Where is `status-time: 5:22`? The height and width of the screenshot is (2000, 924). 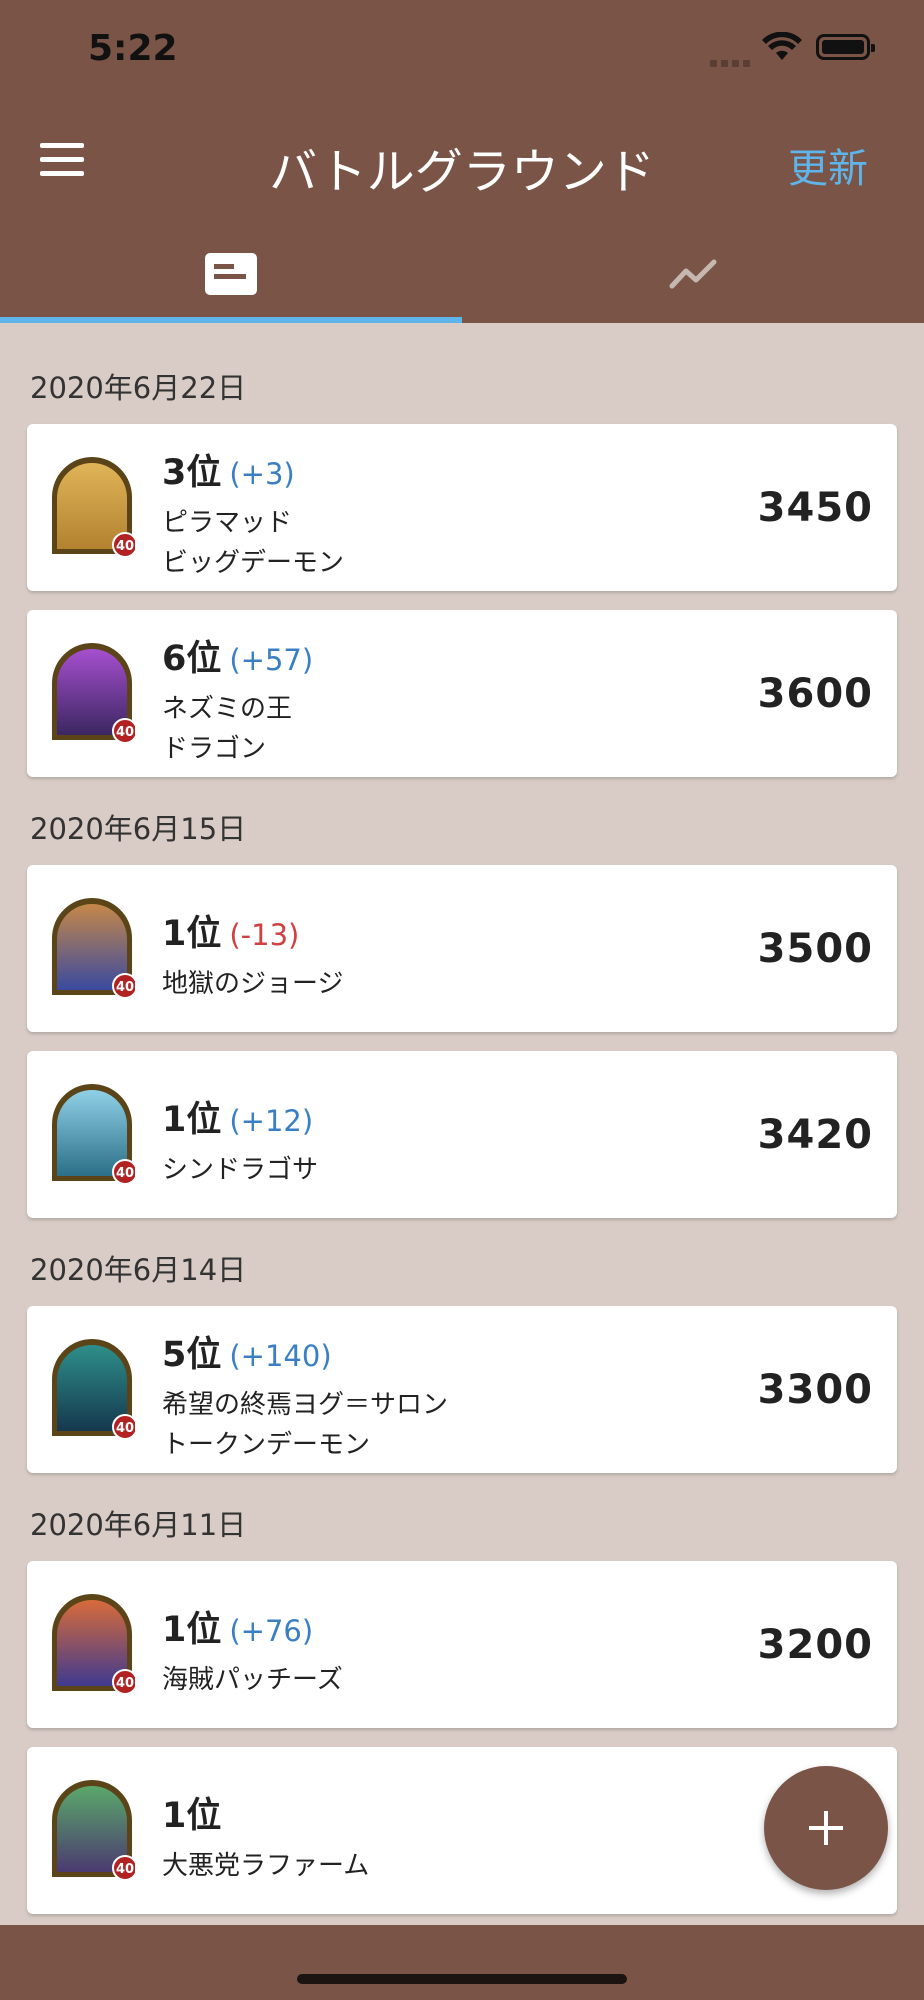 status-time: 5:22 is located at coordinates (133, 48).